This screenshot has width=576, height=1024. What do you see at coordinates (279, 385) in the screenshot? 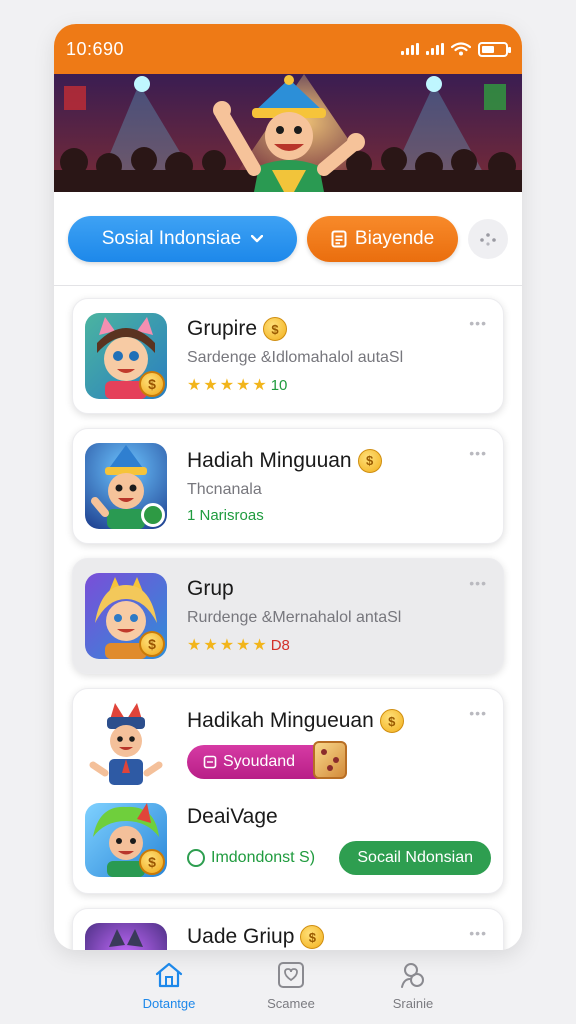
I see `rating-value: 10` at bounding box center [279, 385].